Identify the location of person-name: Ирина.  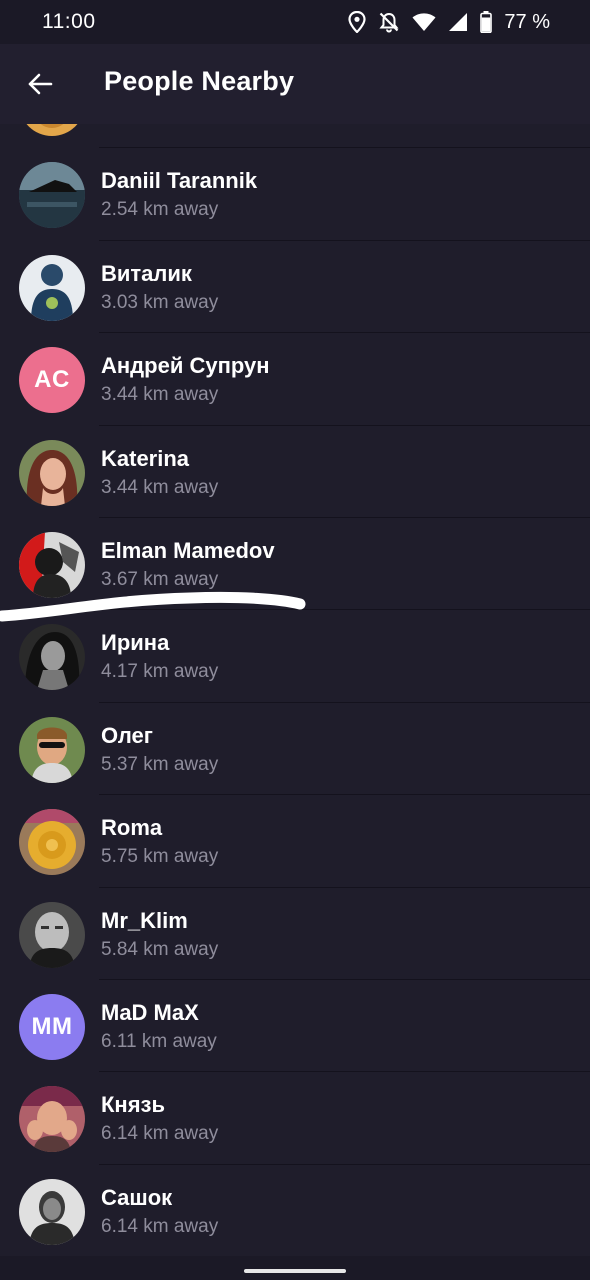
(135, 643).